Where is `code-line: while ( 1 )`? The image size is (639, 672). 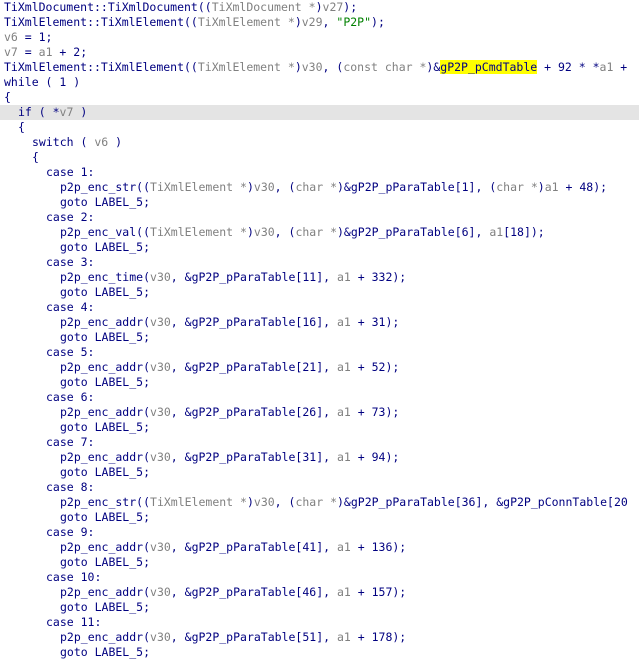 code-line: while ( 1 ) is located at coordinates (319, 82).